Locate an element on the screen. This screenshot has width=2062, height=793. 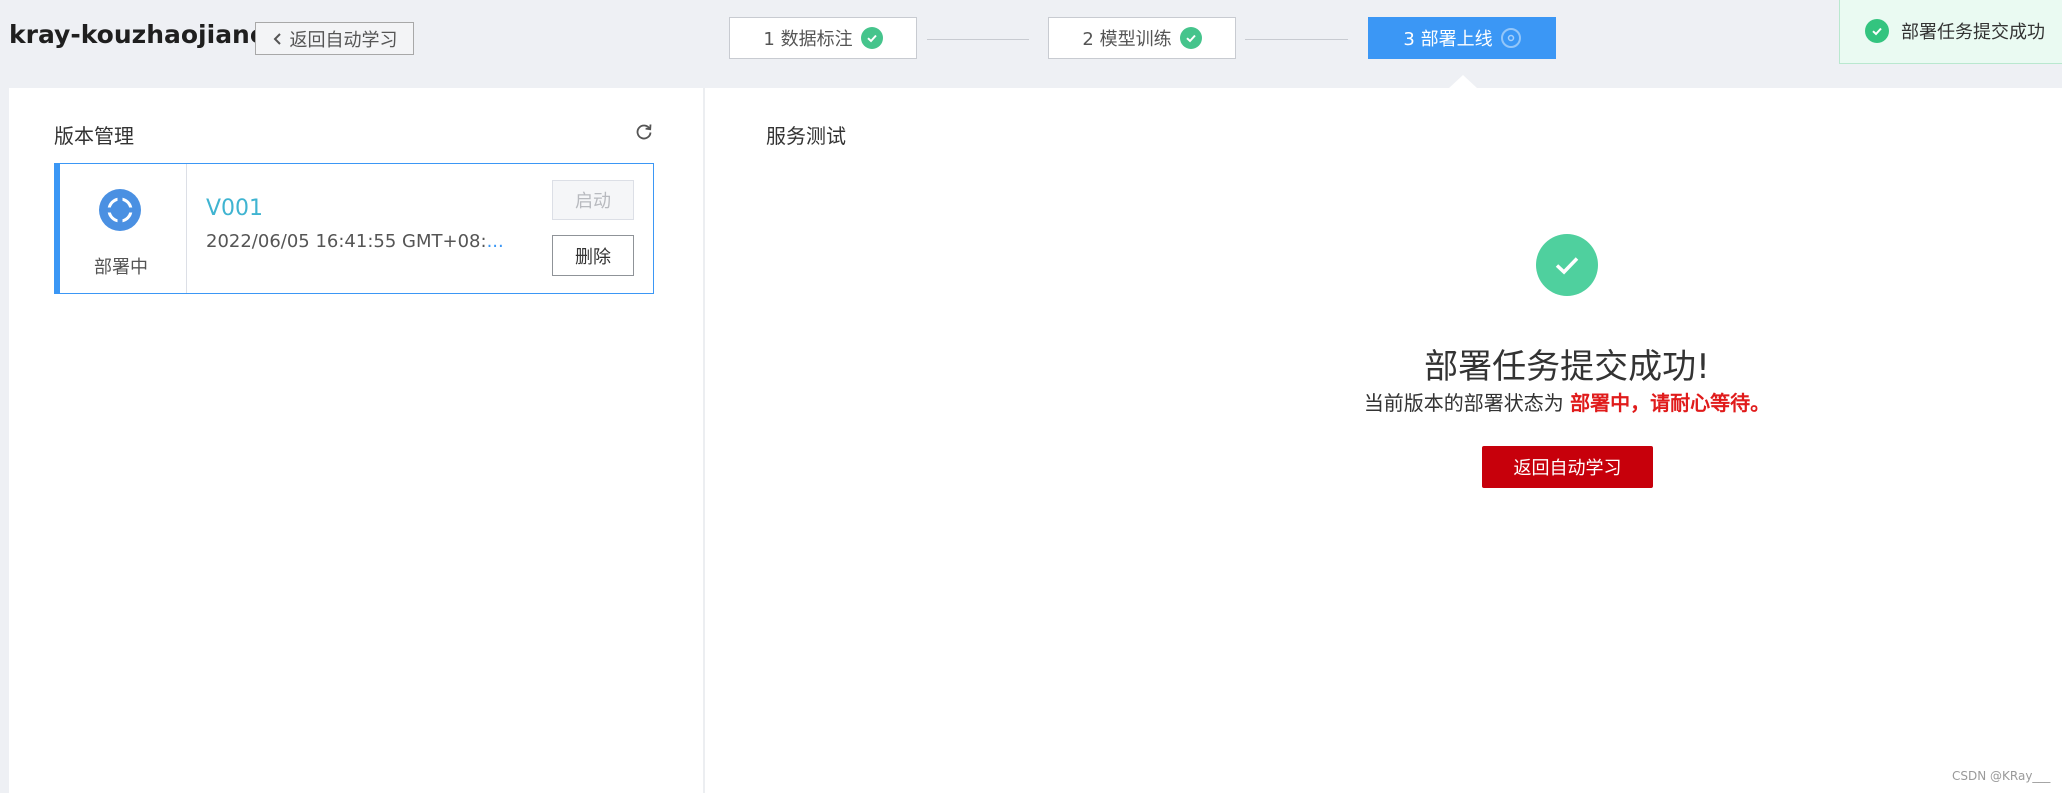
panel-divider is located at coordinates (704, 440).